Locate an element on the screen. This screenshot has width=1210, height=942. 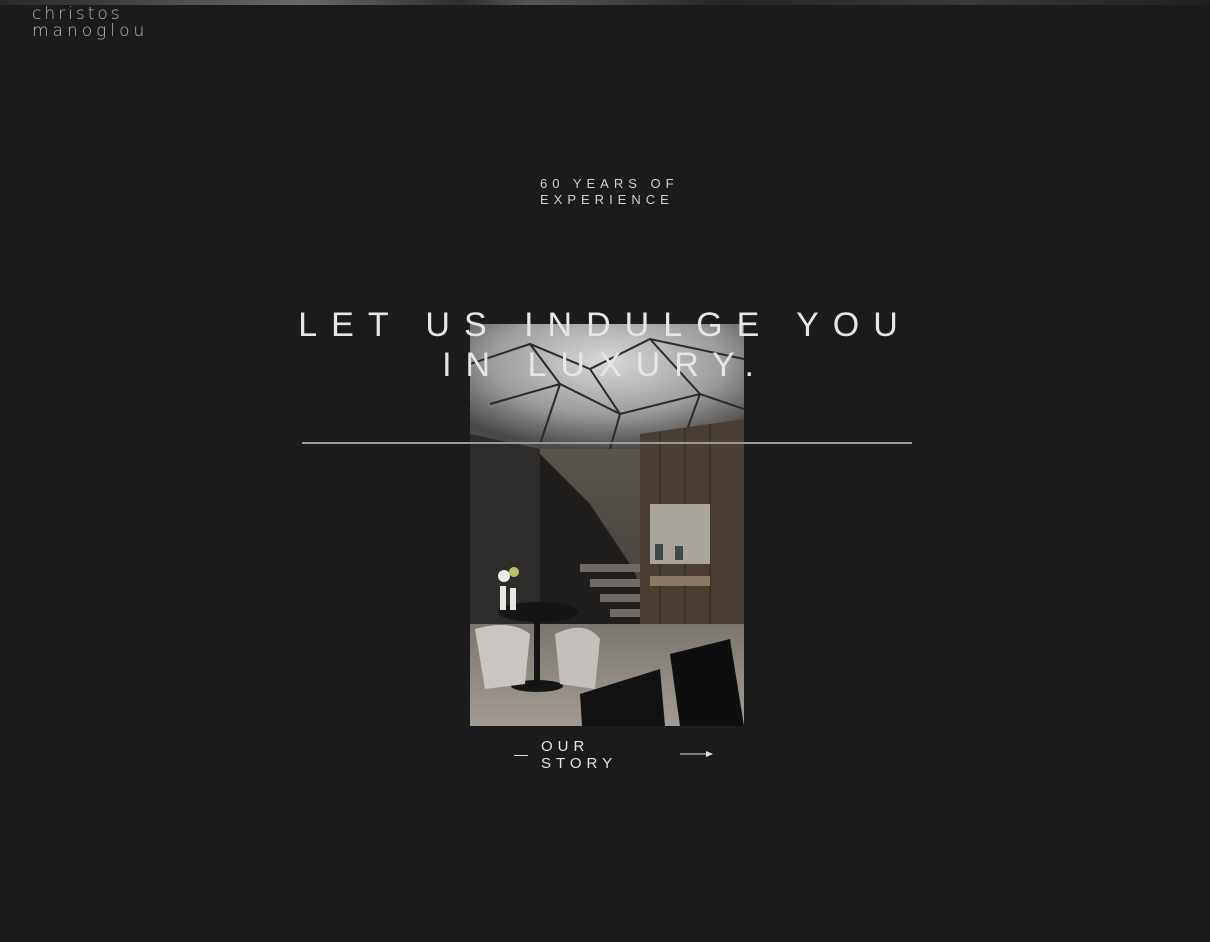
divider-line is located at coordinates (607, 443).